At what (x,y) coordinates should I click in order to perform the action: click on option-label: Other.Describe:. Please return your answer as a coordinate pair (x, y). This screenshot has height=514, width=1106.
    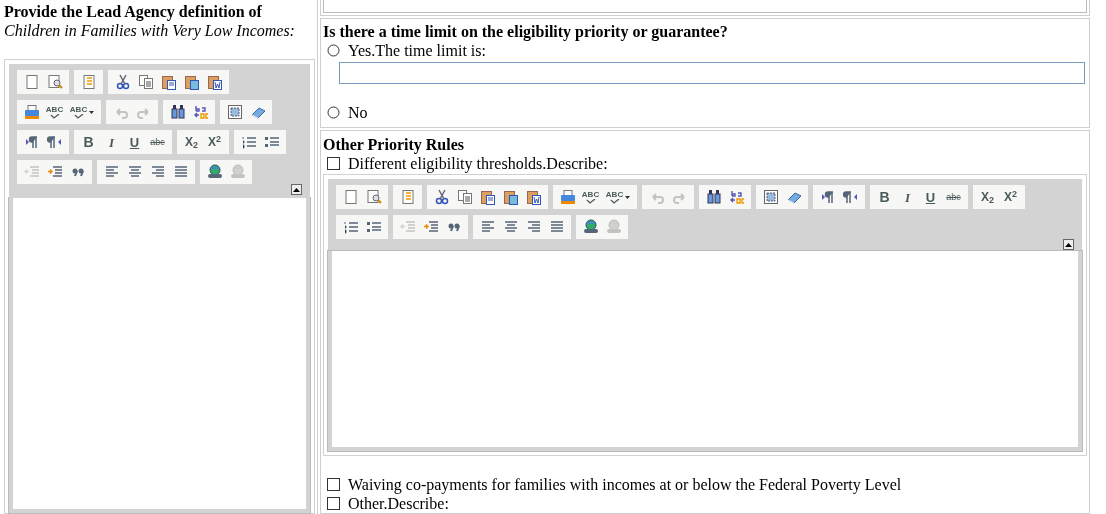
    Looking at the image, I should click on (398, 503).